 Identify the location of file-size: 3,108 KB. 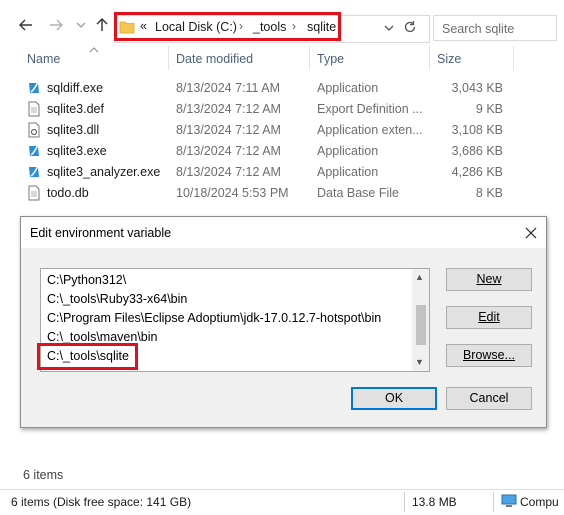
(477, 130).